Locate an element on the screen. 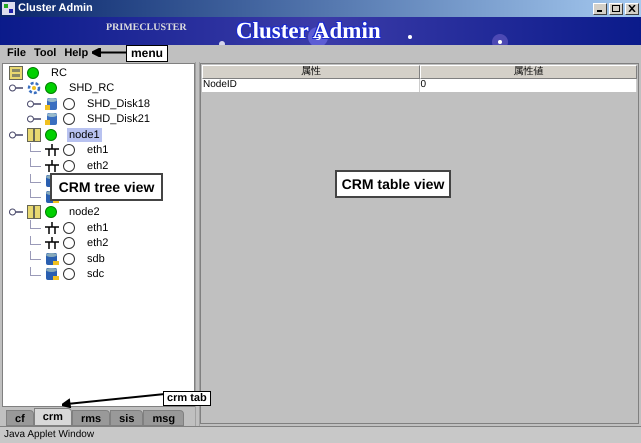  table-cell: NodeID is located at coordinates (311, 85).